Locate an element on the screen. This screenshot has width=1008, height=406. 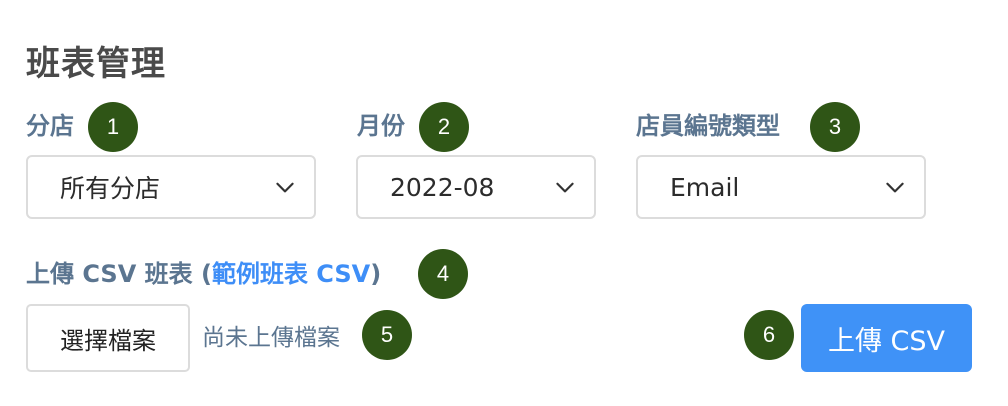
no-file-status: 尚未上傳檔案 is located at coordinates (271, 338).